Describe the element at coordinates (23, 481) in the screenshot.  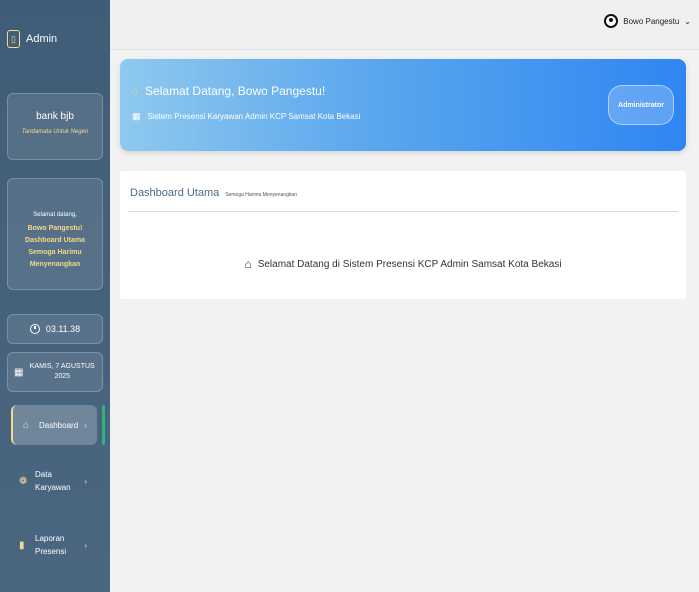
I see `users-icon: ❁` at that location.